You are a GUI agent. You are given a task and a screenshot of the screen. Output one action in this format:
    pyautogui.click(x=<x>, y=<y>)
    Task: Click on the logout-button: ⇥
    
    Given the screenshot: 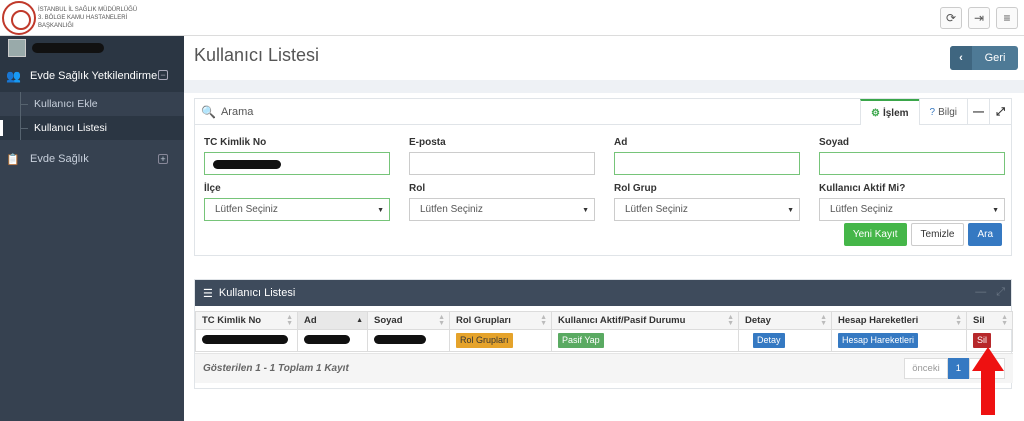 What is the action you would take?
    pyautogui.click(x=979, y=18)
    